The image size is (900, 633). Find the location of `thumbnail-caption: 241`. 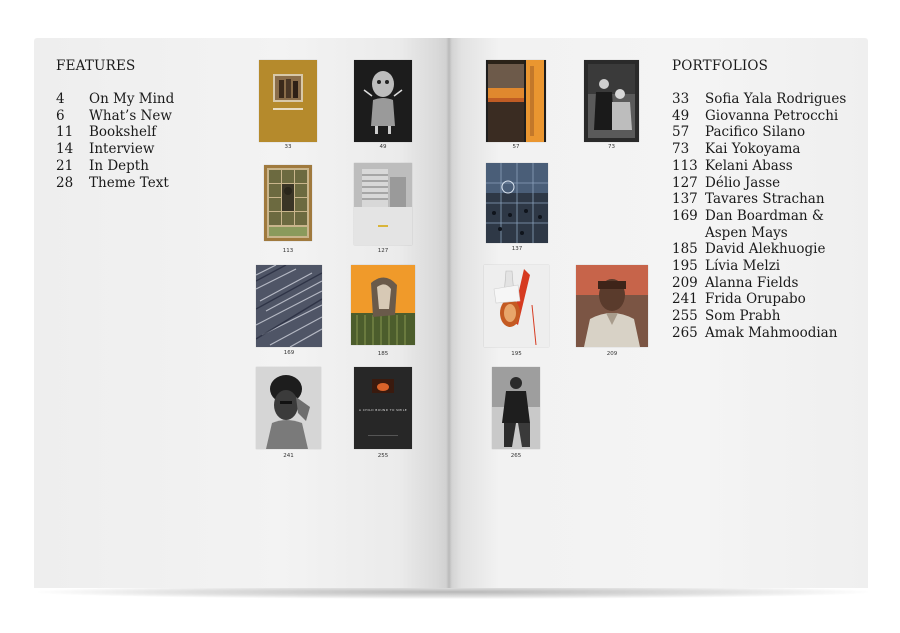

thumbnail-caption: 241 is located at coordinates (288, 456).